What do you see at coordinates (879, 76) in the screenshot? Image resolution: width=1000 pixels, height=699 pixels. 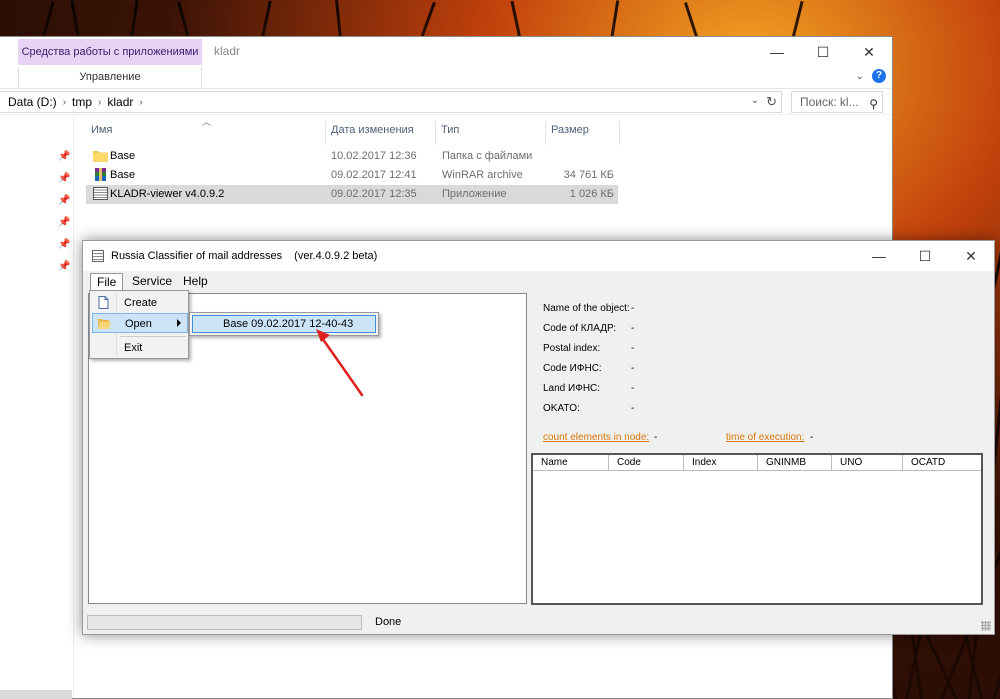 I see `help-icon: ?` at bounding box center [879, 76].